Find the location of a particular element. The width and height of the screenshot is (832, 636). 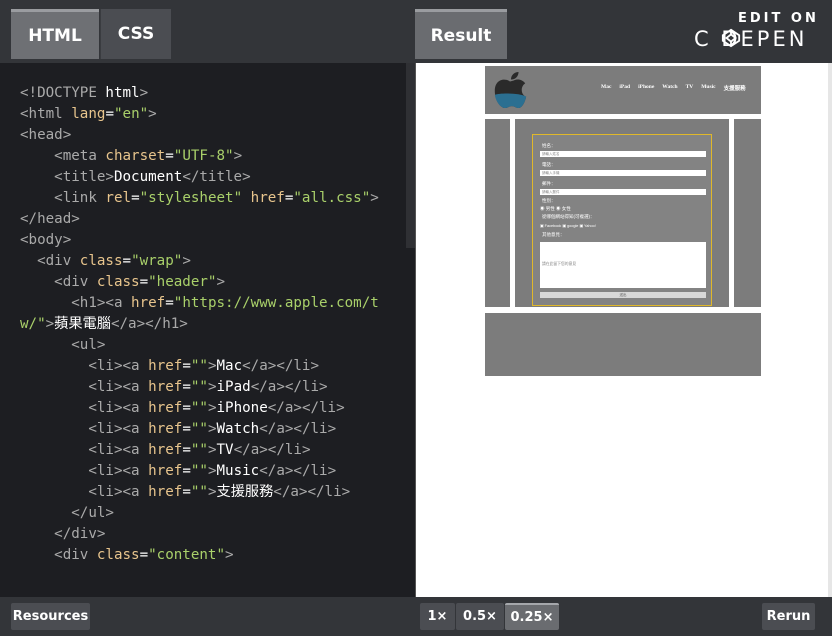

zoom-0.25x-button: 0.25× is located at coordinates (532, 616).